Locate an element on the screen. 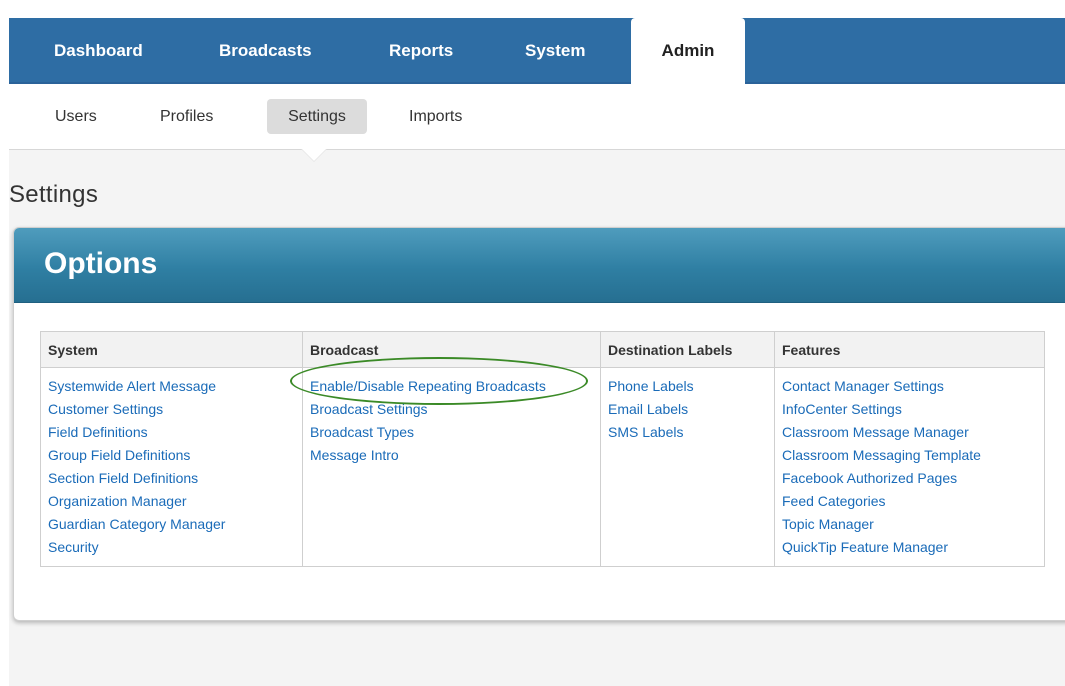  link-infocenter-settings: InfoCenter Settings is located at coordinates (913, 409).